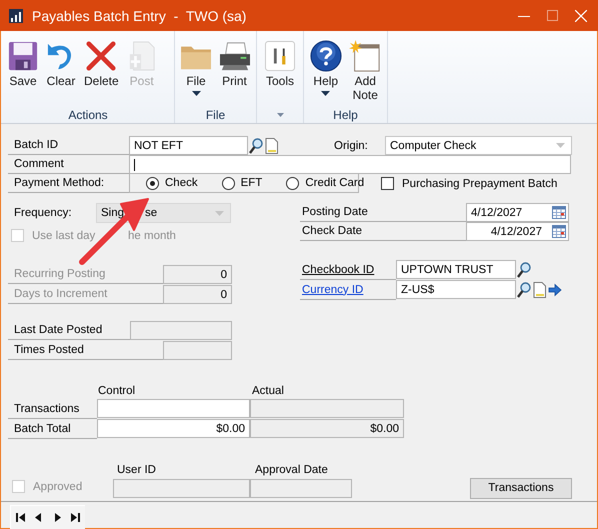 The height and width of the screenshot is (529, 598). Describe the element at coordinates (43, 213) in the screenshot. I see `field-label: Frequency:` at that location.